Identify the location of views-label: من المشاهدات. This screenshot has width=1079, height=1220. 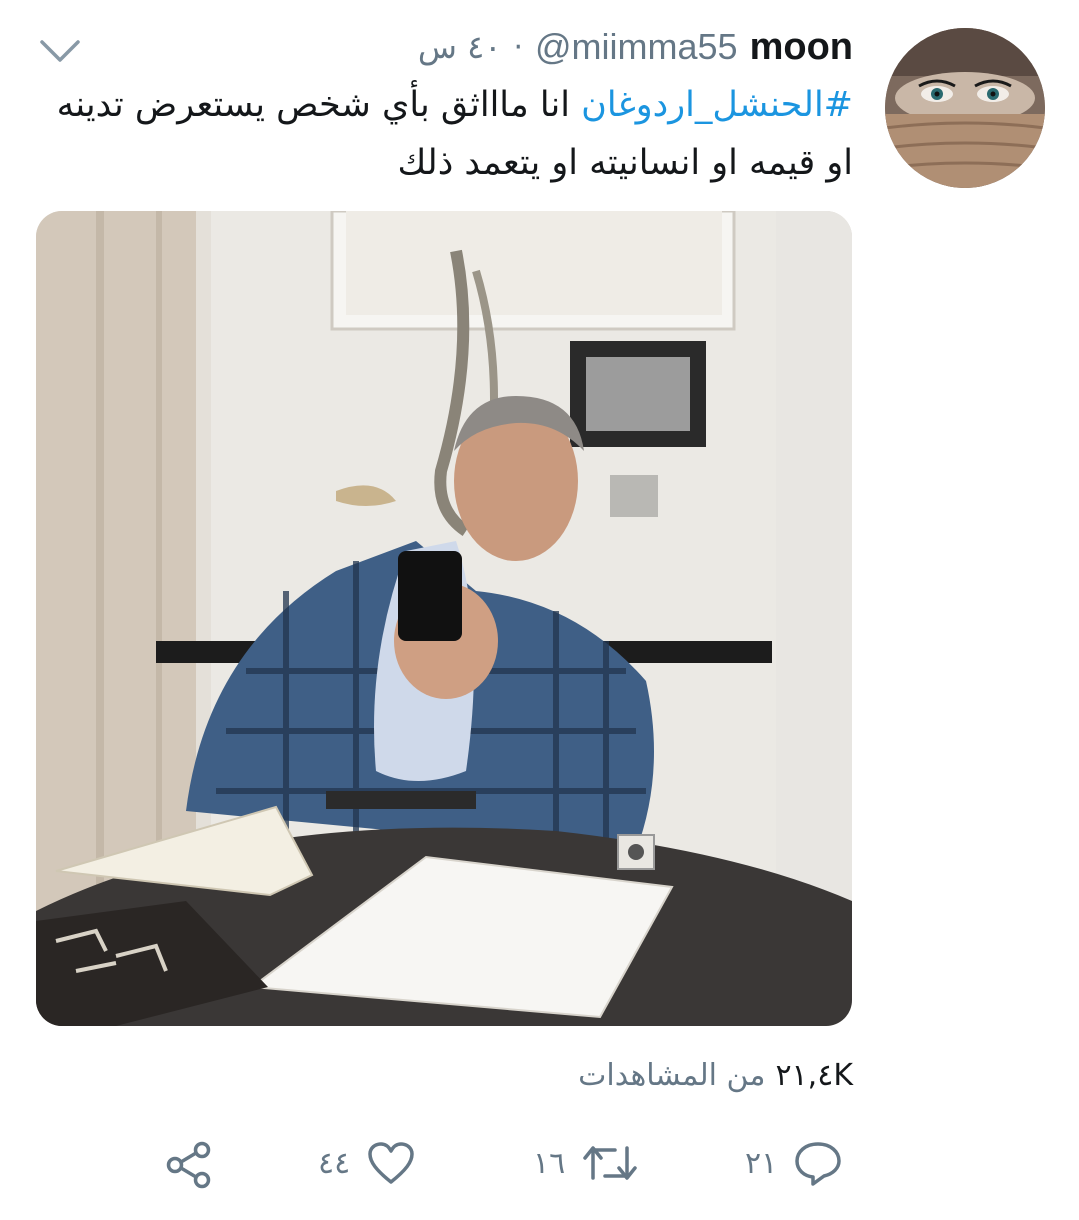
(672, 1075).